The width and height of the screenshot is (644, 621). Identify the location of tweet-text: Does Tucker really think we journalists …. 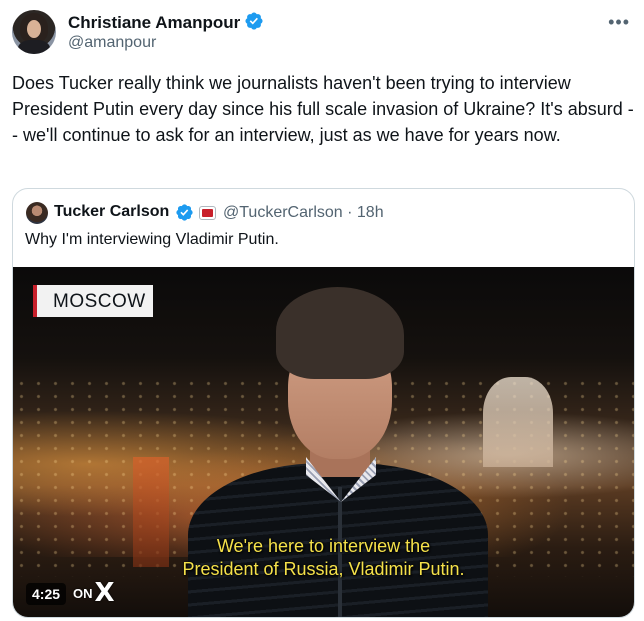
(323, 109).